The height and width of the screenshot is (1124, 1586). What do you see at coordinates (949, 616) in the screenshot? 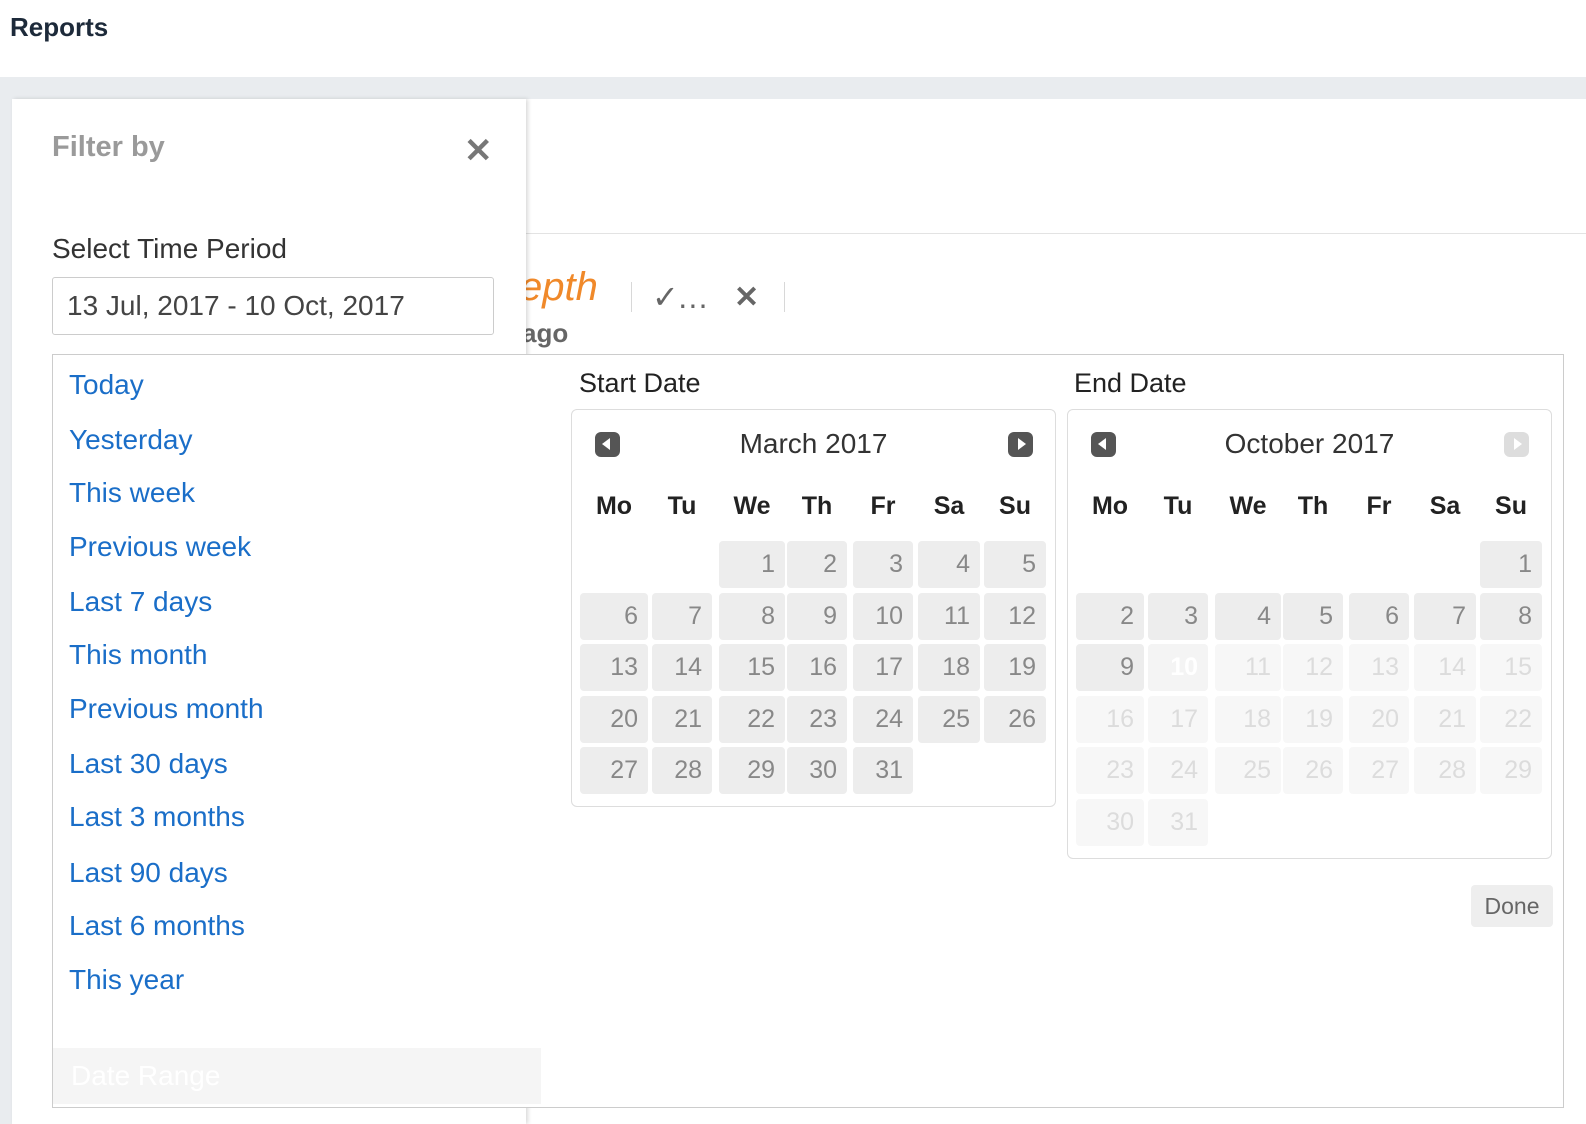
I see `calendar-day: 11` at bounding box center [949, 616].